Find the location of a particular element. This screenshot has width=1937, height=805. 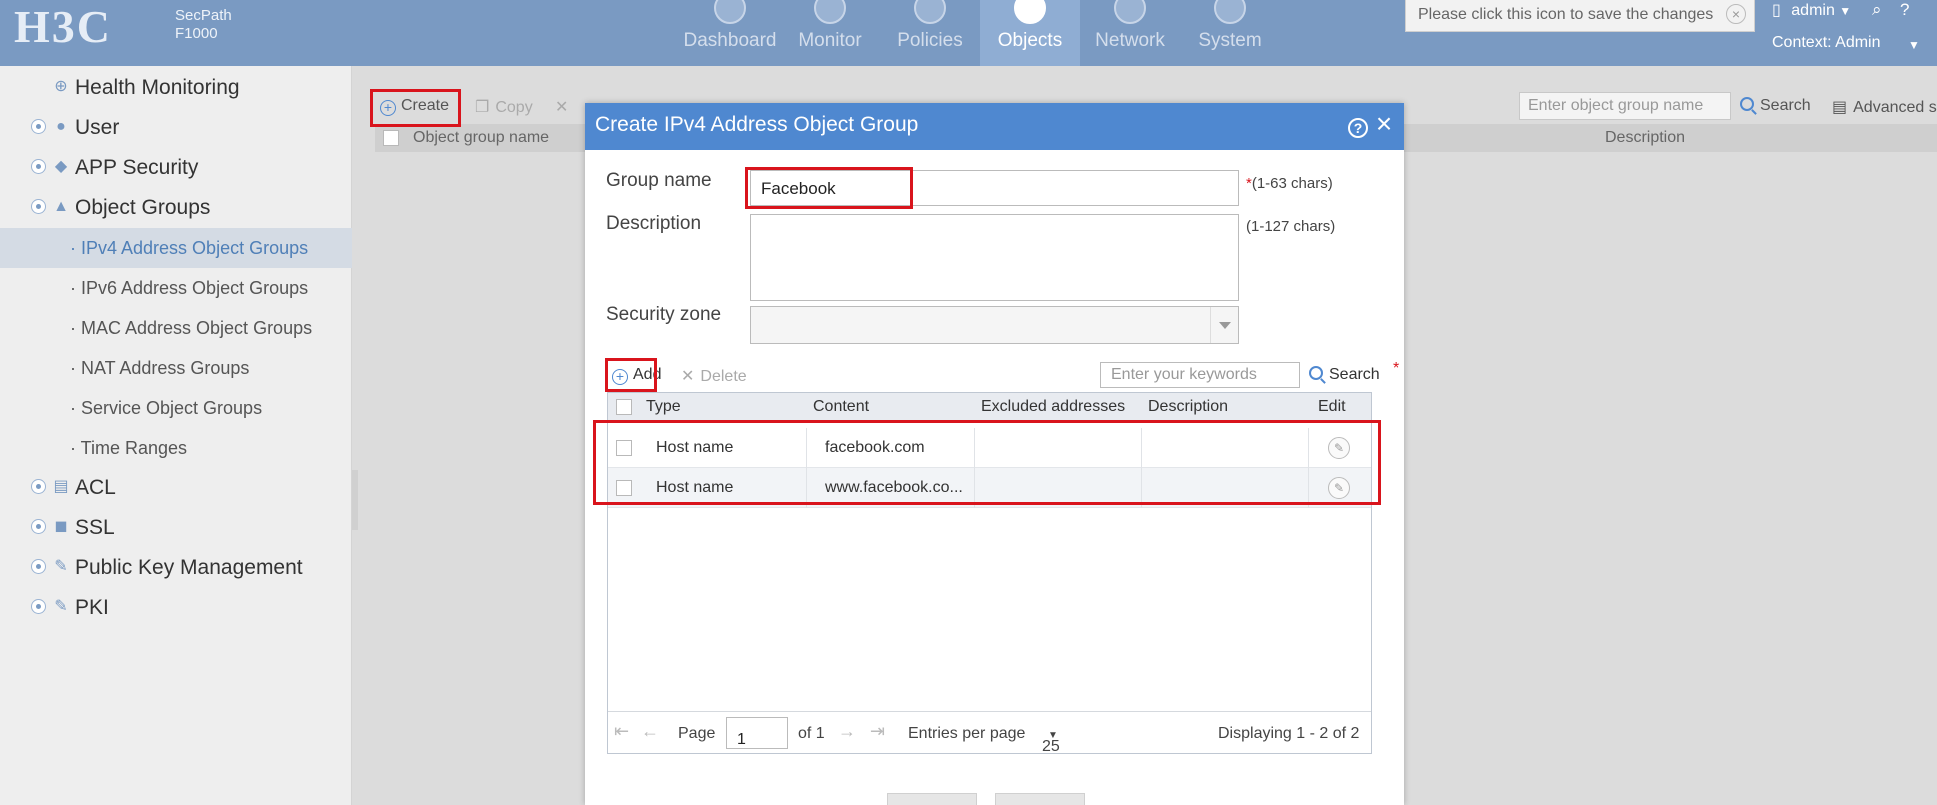

security-zone-label: Security zone is located at coordinates (664, 314).